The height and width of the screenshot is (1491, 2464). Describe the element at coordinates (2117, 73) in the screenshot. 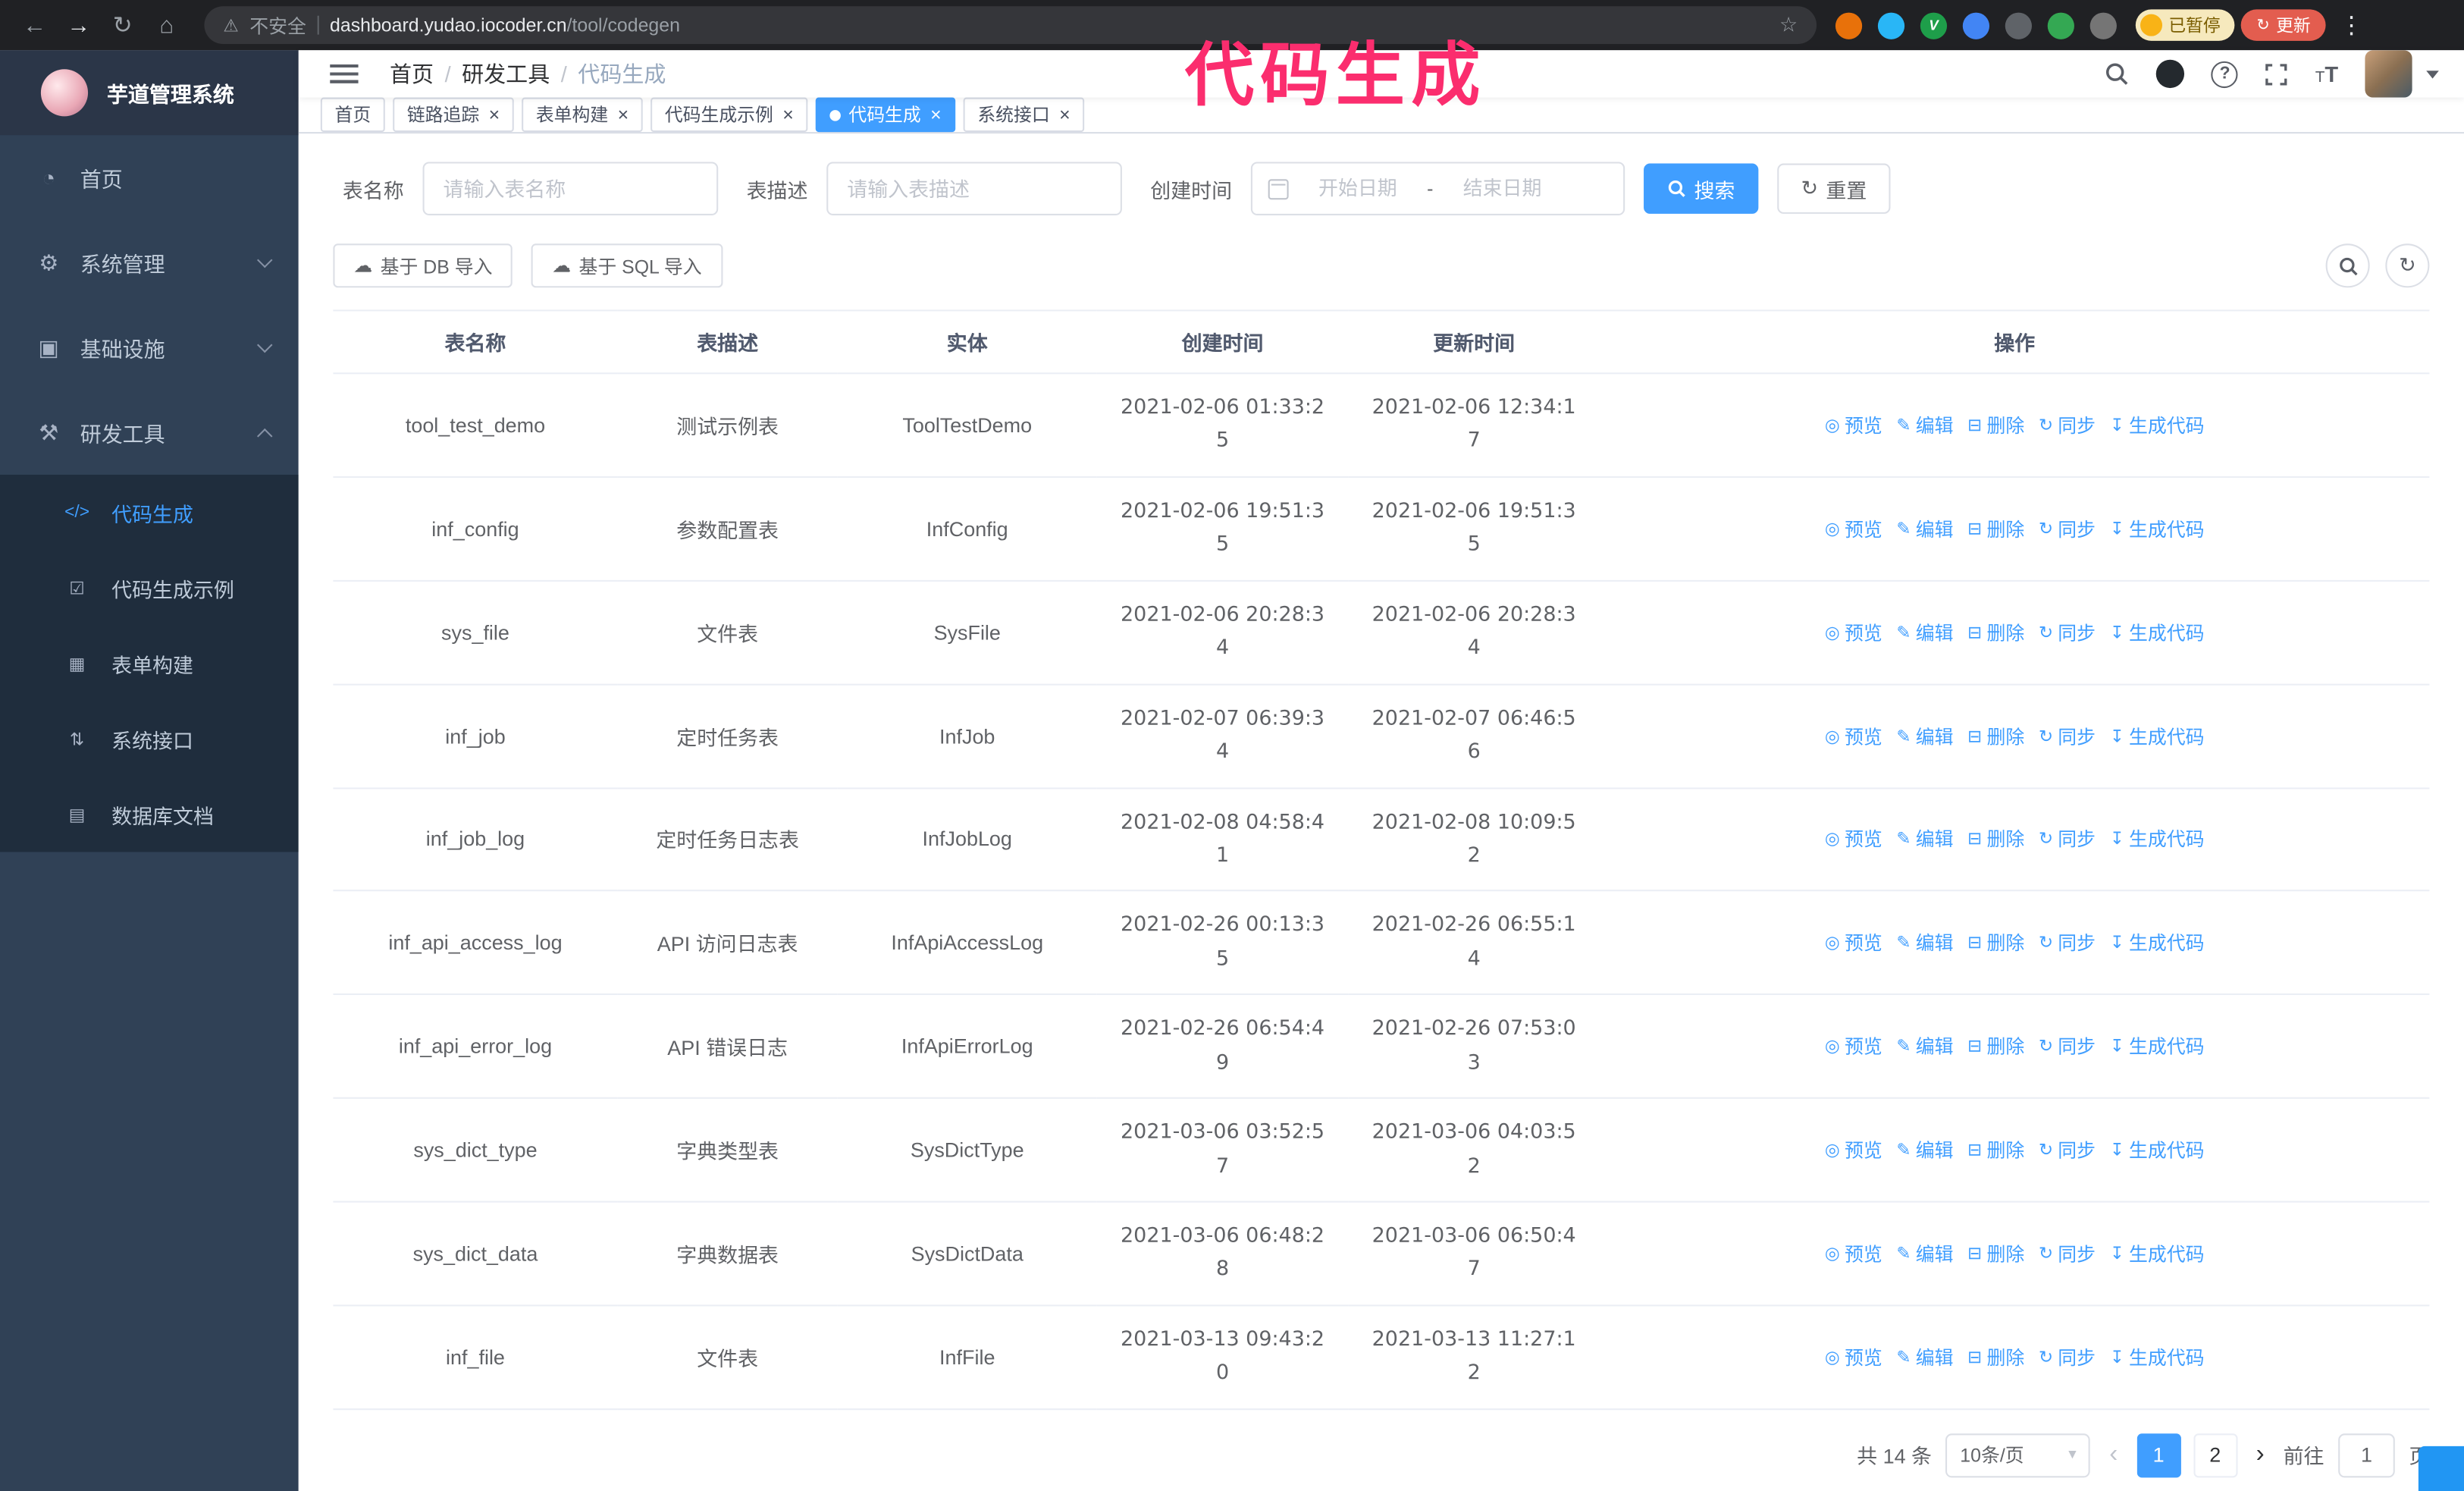

I see `search-icon` at that location.